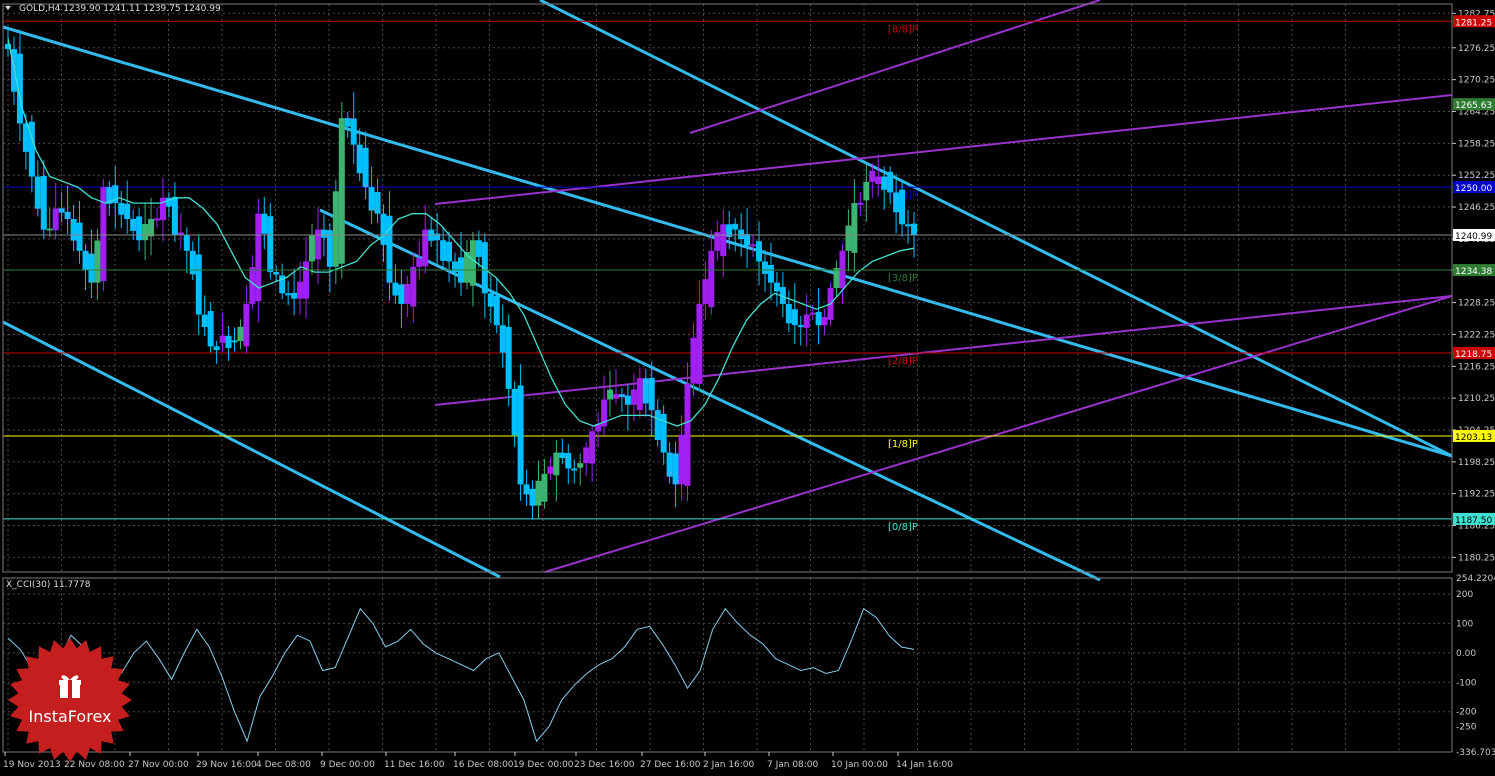 The height and width of the screenshot is (776, 1495). What do you see at coordinates (1476, 463) in the screenshot?
I see `price-tick-label: 1198.25` at bounding box center [1476, 463].